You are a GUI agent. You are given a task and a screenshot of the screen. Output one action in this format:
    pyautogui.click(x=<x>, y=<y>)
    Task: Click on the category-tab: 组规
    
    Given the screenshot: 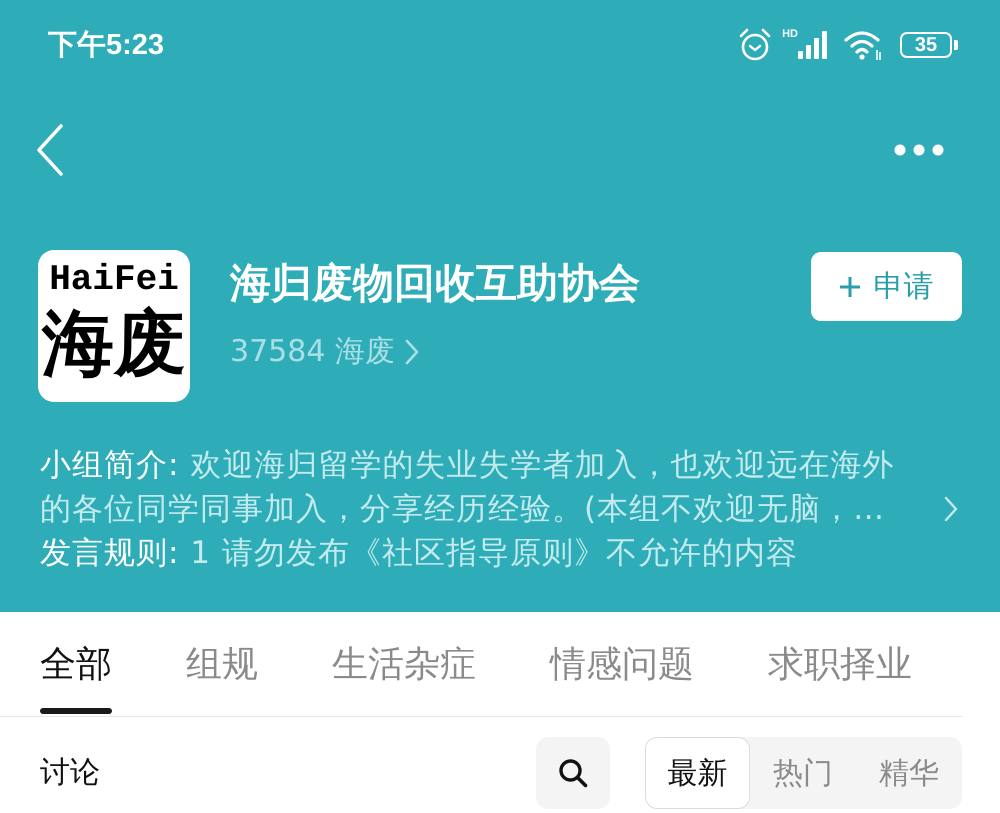 What is the action you would take?
    pyautogui.click(x=222, y=679)
    